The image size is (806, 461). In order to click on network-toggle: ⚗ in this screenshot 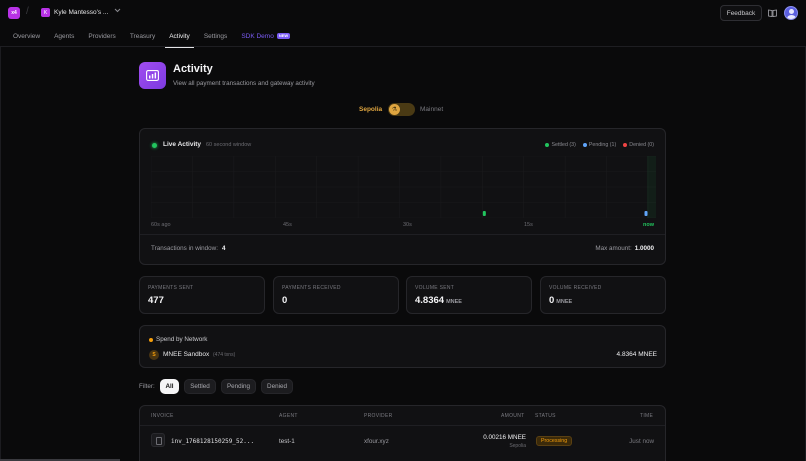, I will do `click(401, 109)`.